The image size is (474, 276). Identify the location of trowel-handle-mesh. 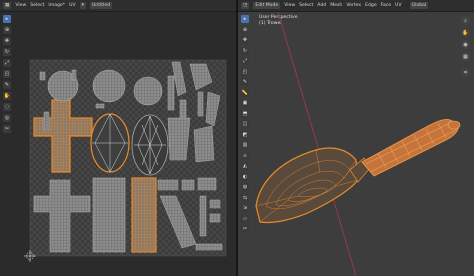
(411, 148).